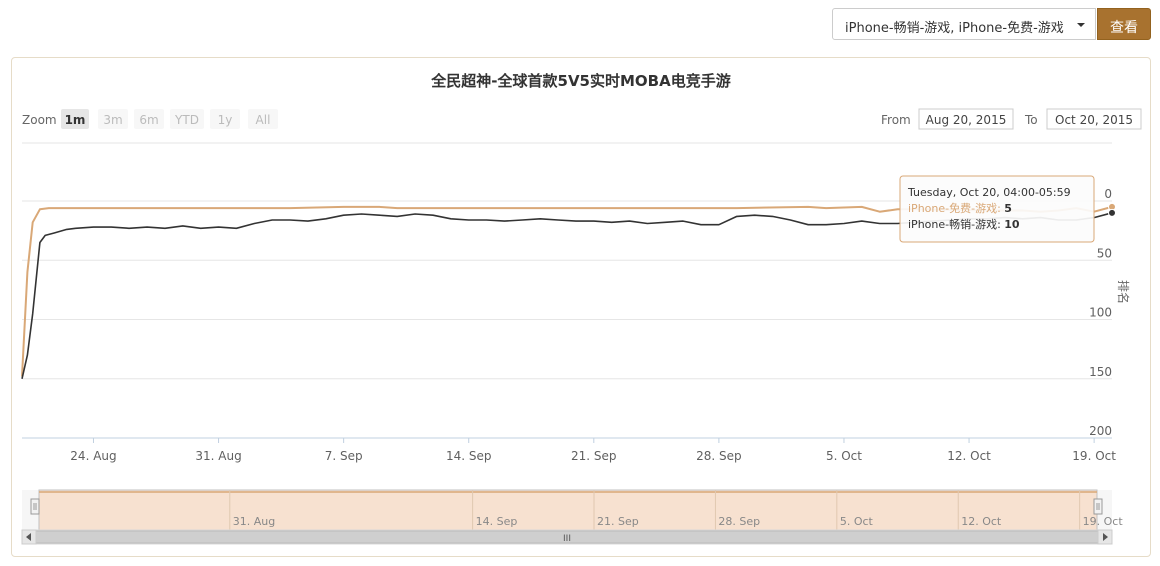 The width and height of the screenshot is (1160, 566). I want to click on y-axis-label: 排名, so click(1123, 292).